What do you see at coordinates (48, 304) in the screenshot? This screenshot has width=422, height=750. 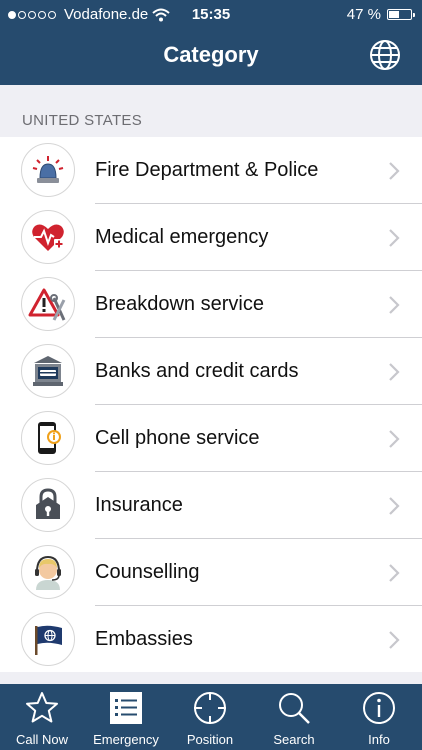 I see `warning-tools-icon` at bounding box center [48, 304].